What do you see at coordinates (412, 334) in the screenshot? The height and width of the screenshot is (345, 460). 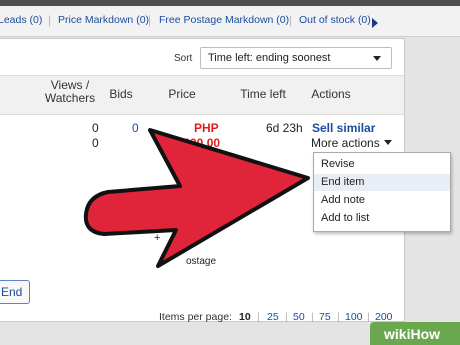 I see `watermark-text: wikiHow` at bounding box center [412, 334].